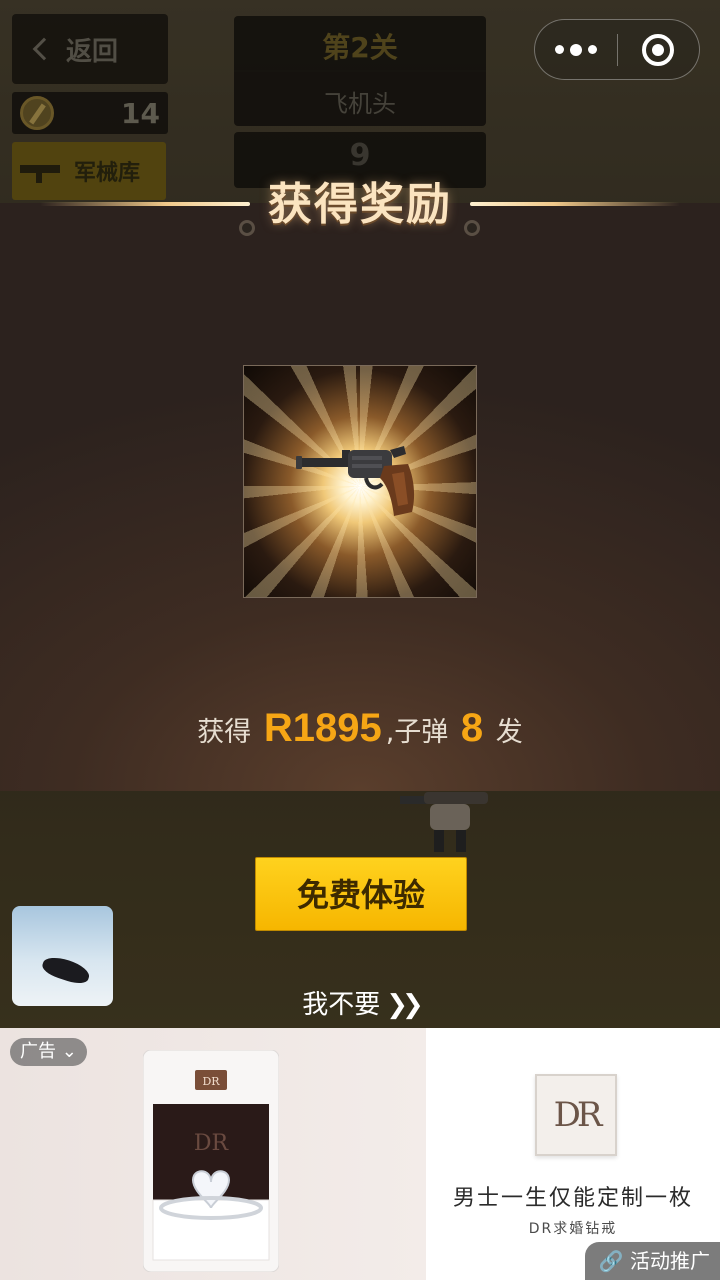 The height and width of the screenshot is (1280, 720). Describe the element at coordinates (611, 1261) in the screenshot. I see `link-icon: 🔗` at that location.